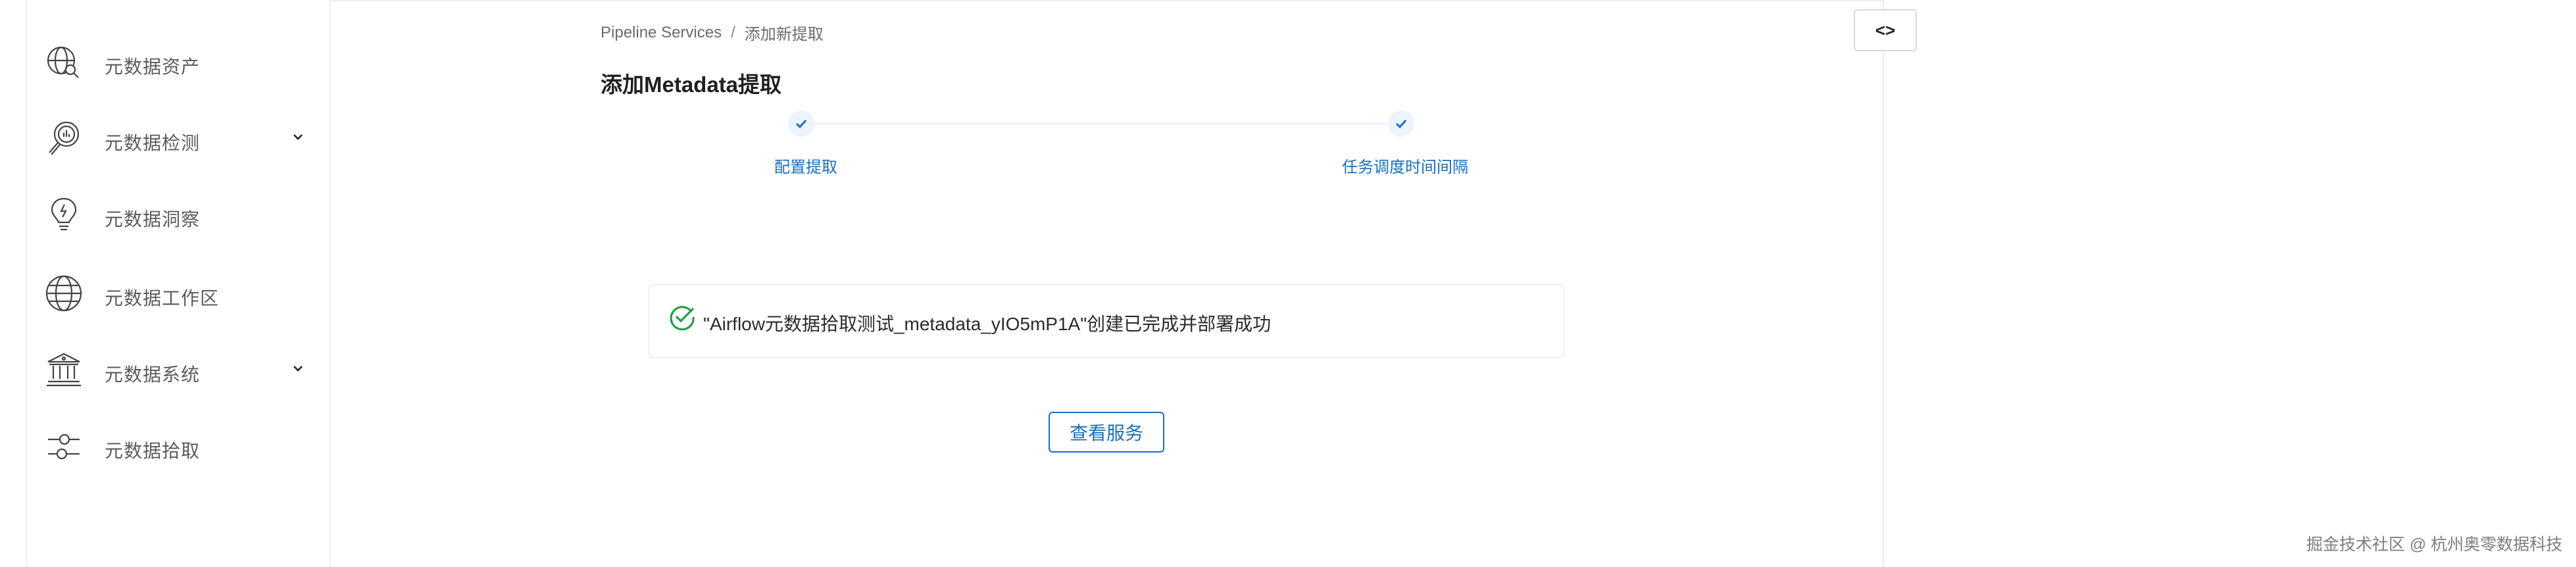 This screenshot has width=2576, height=567. What do you see at coordinates (153, 67) in the screenshot?
I see `sidebar-item-label: 元数据资产` at bounding box center [153, 67].